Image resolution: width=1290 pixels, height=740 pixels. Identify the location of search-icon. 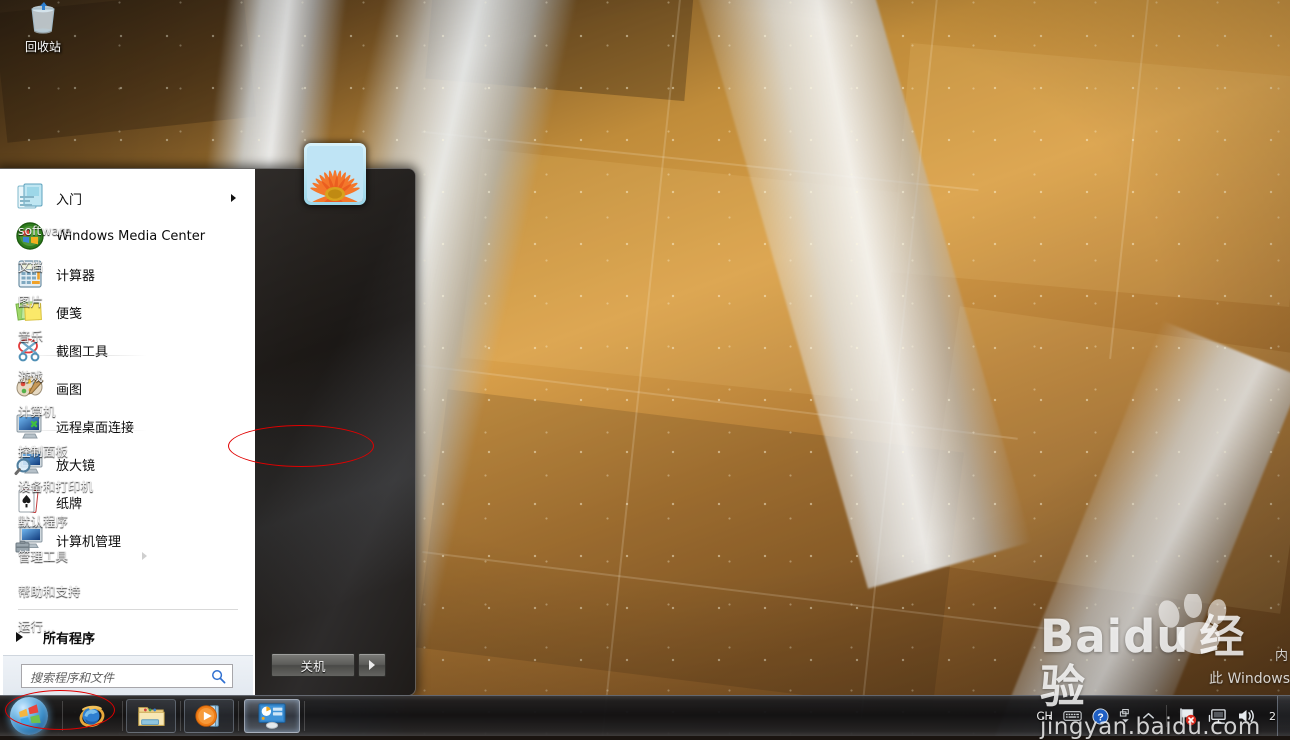
(218, 676).